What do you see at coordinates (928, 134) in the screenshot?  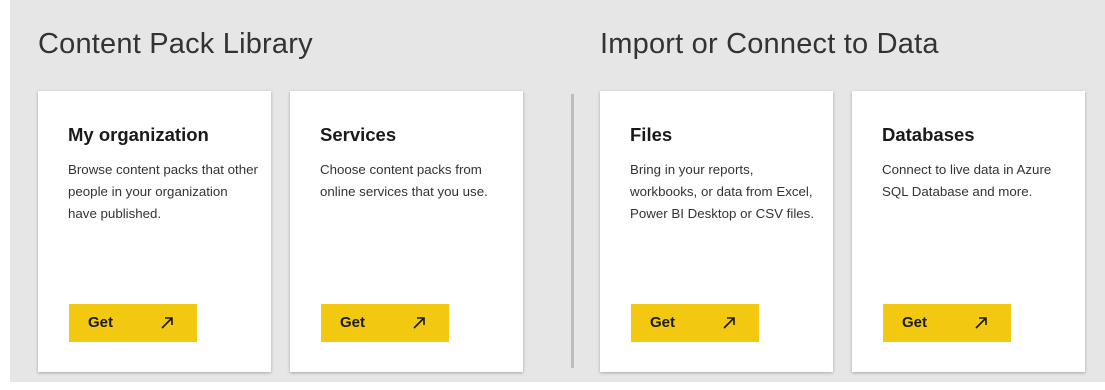 I see `card-title: Databases` at bounding box center [928, 134].